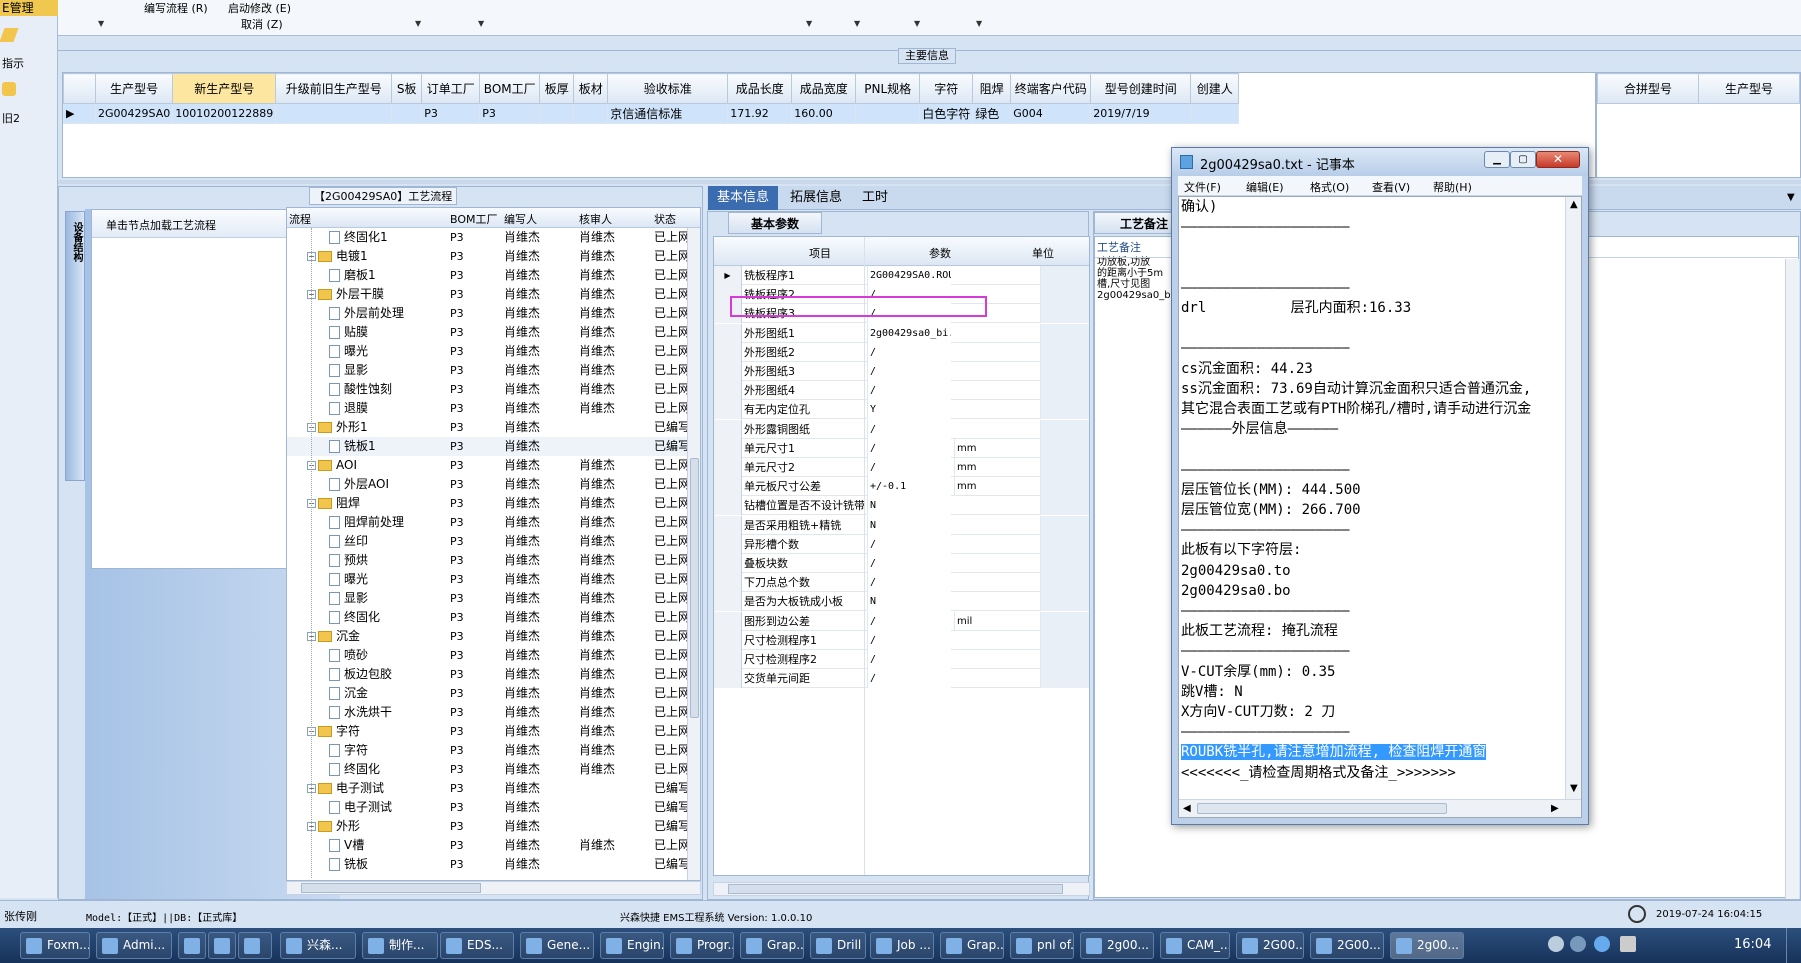  I want to click on col-writer: 编写人, so click(520, 219).